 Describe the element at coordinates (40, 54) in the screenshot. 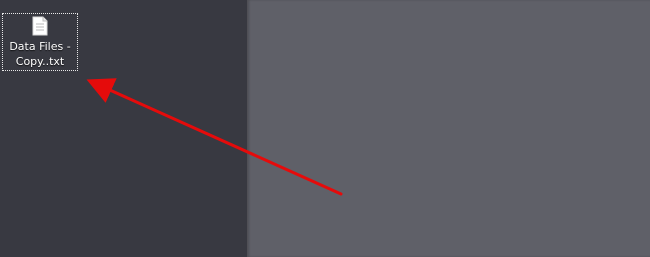

I see `file-name-label: Data Files - Copy..txt` at that location.